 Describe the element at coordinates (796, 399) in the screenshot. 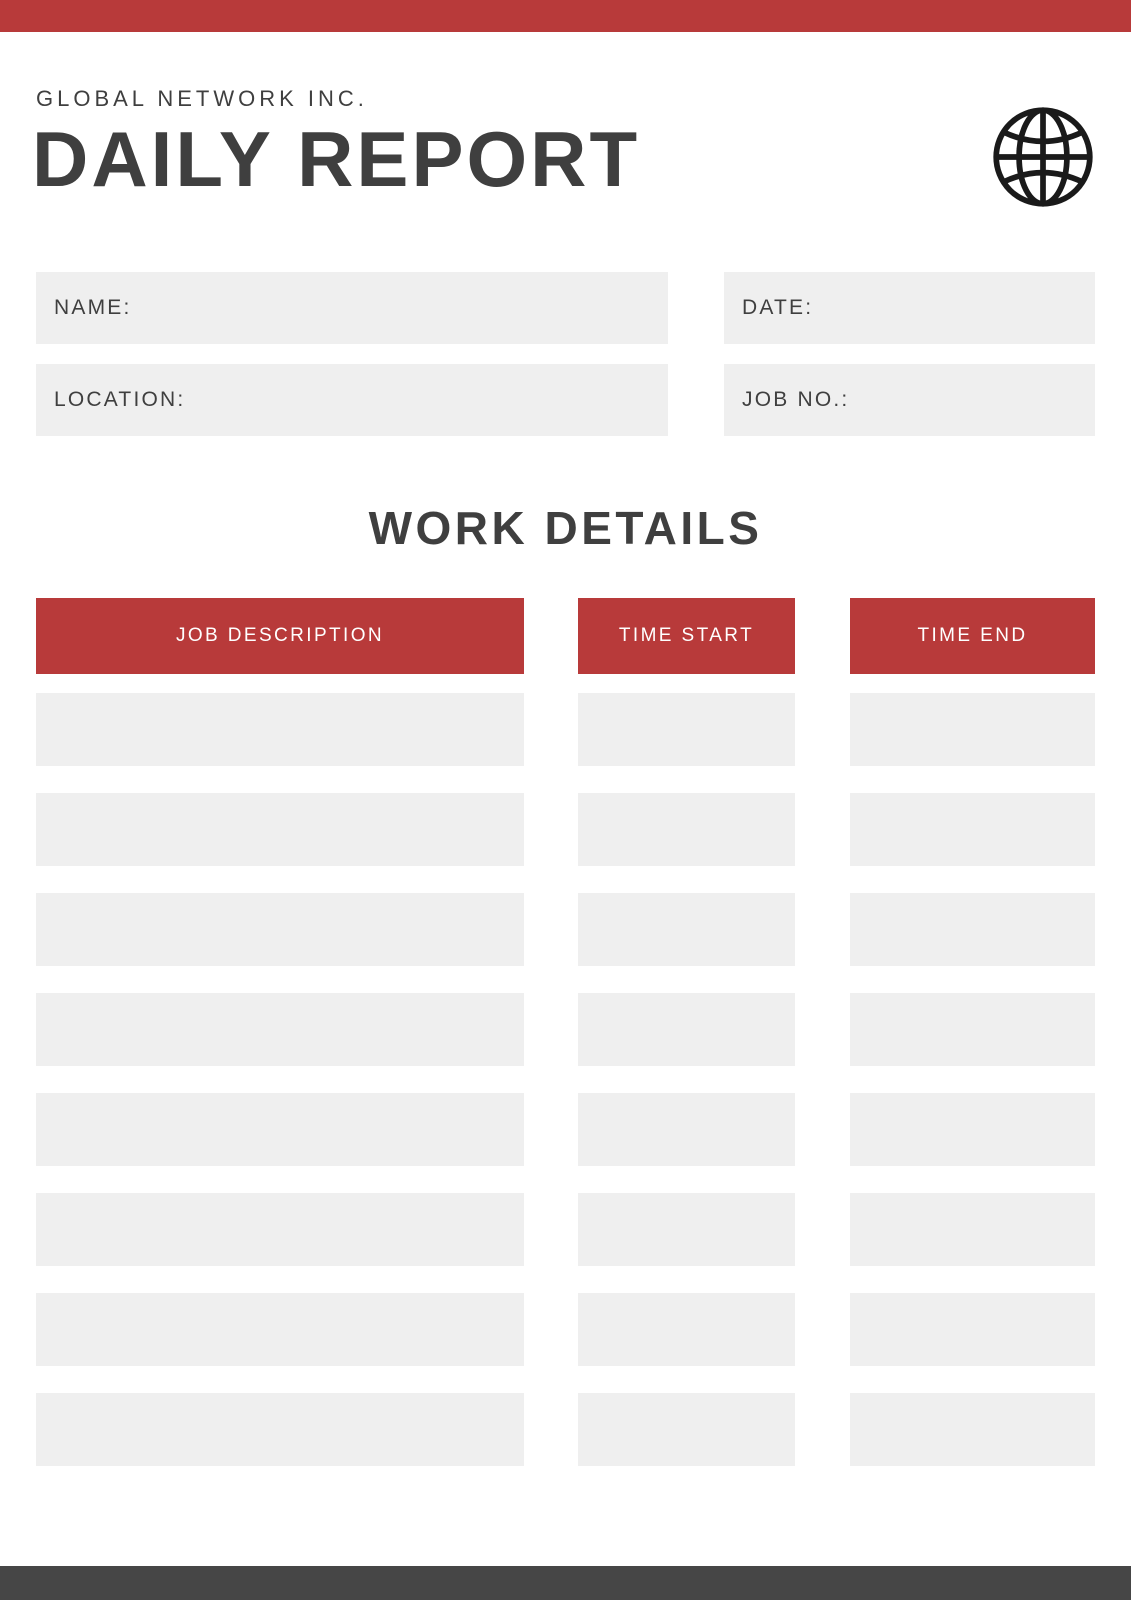

I see `job-no-field-label: JOB NO.:` at that location.